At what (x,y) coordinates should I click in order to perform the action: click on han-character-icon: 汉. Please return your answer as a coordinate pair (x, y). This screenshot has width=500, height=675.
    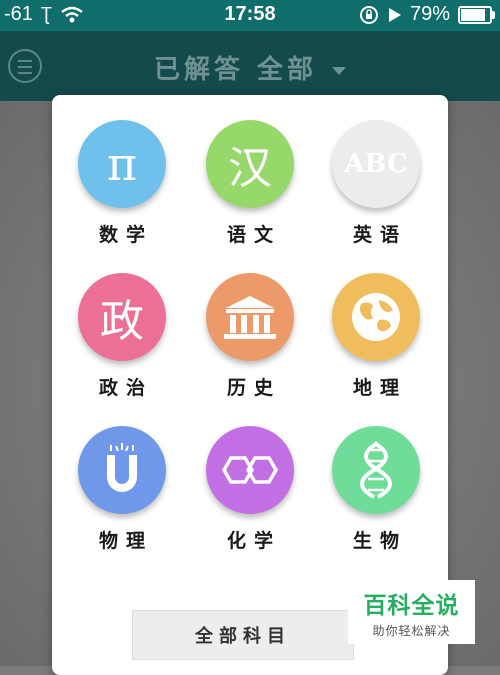
    Looking at the image, I should click on (250, 164).